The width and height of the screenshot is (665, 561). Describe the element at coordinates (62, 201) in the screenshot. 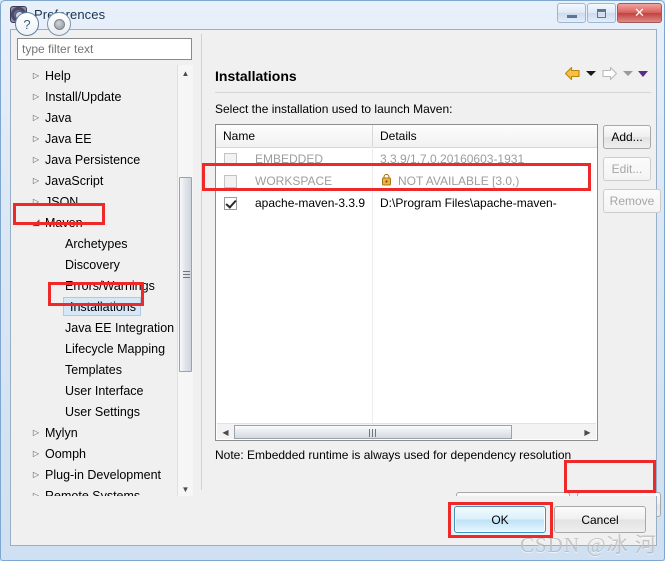

I see `tree-item-label: JSON` at that location.